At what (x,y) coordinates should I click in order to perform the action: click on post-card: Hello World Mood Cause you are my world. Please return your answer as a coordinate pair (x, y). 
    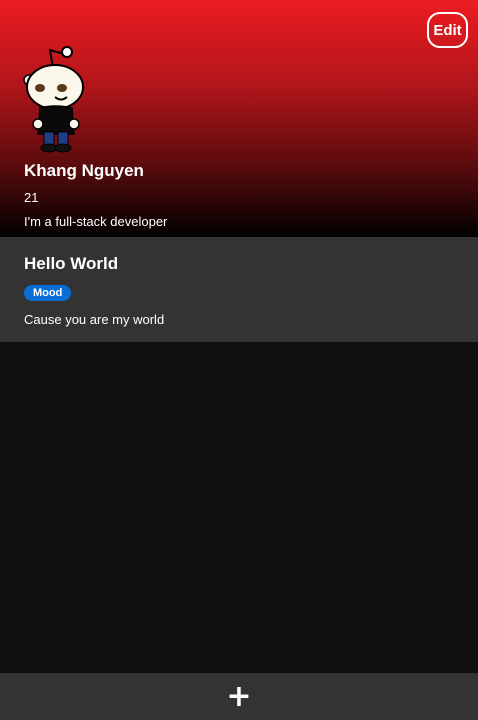
    Looking at the image, I should click on (239, 289).